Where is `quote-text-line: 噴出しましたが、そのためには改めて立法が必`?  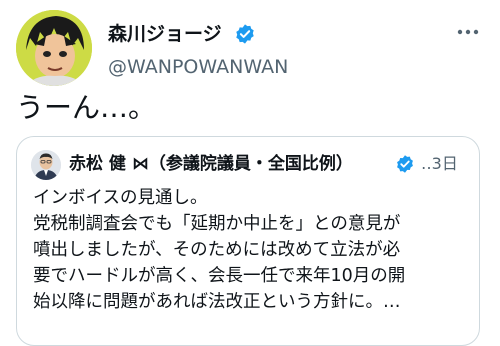 quote-text-line: 噴出しましたが、そのためには改めて立法が必 is located at coordinates (217, 250).